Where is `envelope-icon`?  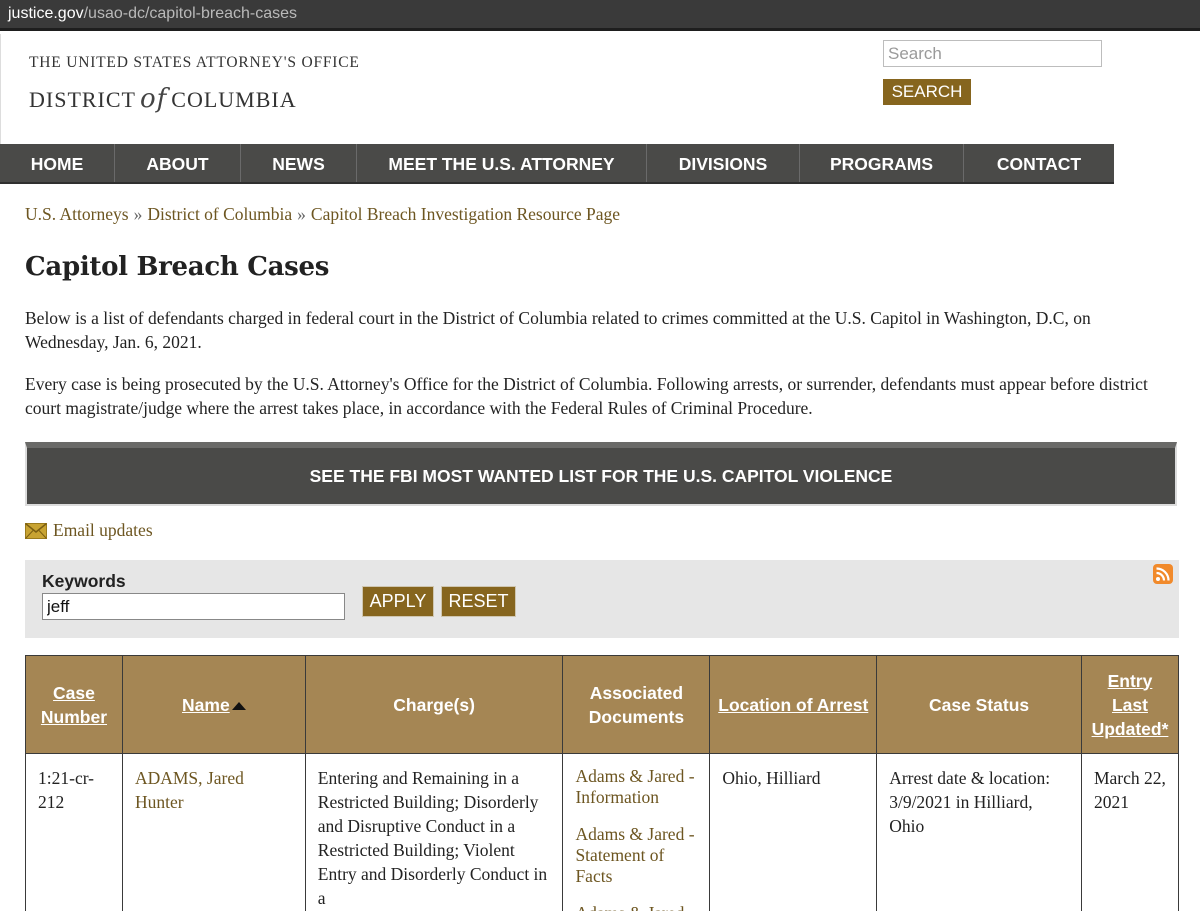
envelope-icon is located at coordinates (36, 530).